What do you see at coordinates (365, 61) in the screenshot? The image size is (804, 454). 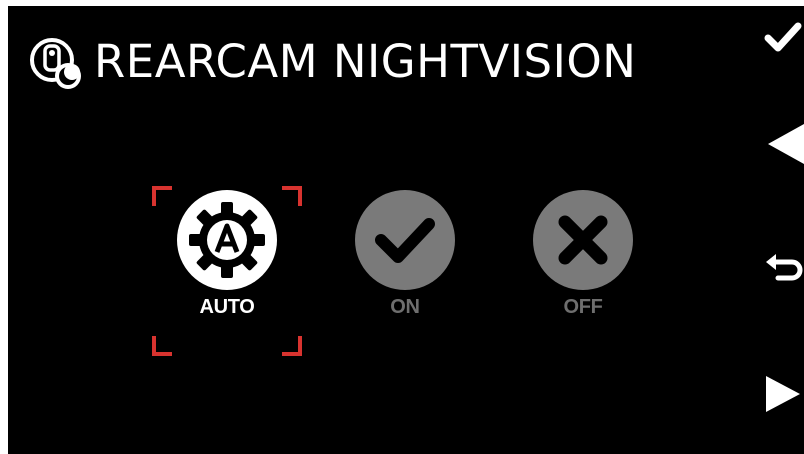 I see `page-title: REARCAM NIGHTVISION` at bounding box center [365, 61].